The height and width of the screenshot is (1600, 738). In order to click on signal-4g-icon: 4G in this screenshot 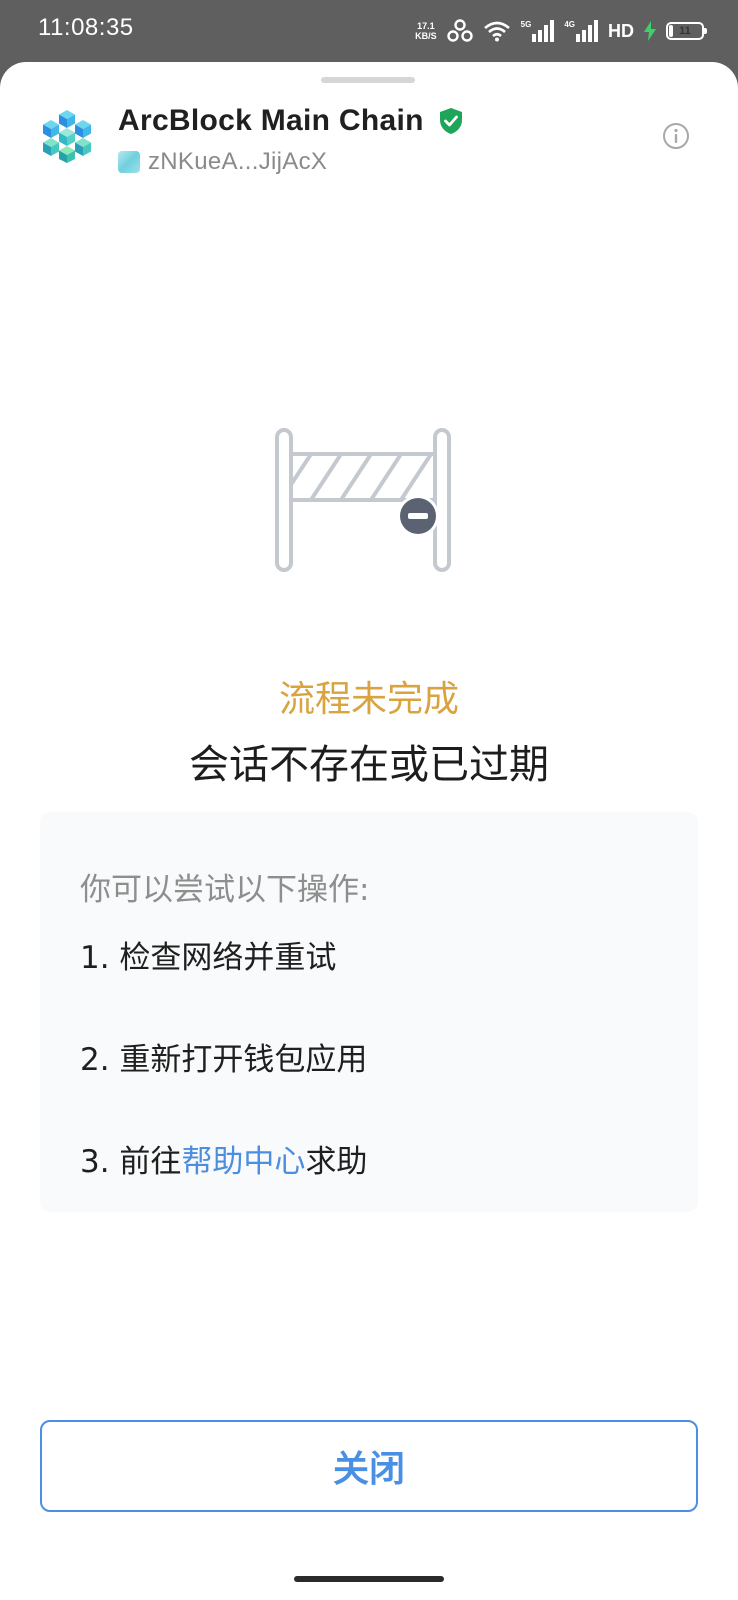, I will do `click(581, 31)`.